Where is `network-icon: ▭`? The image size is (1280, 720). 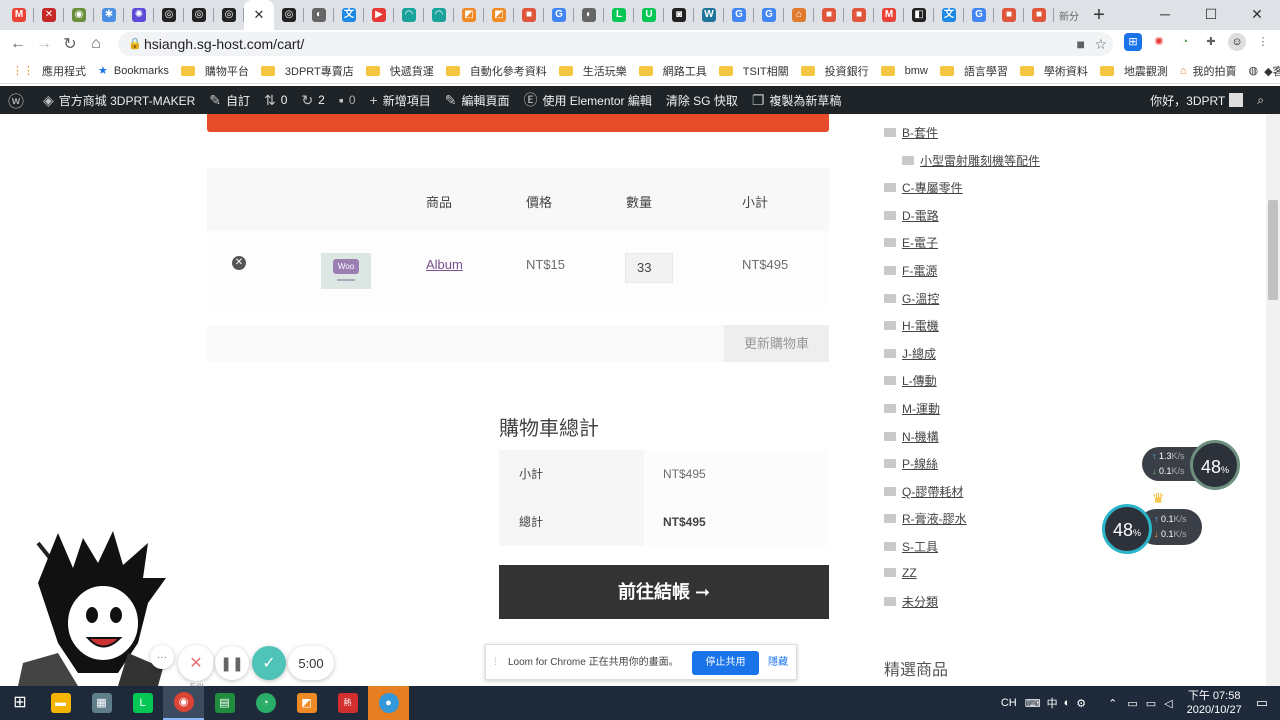
network-icon: ▭ is located at coordinates (1151, 703).